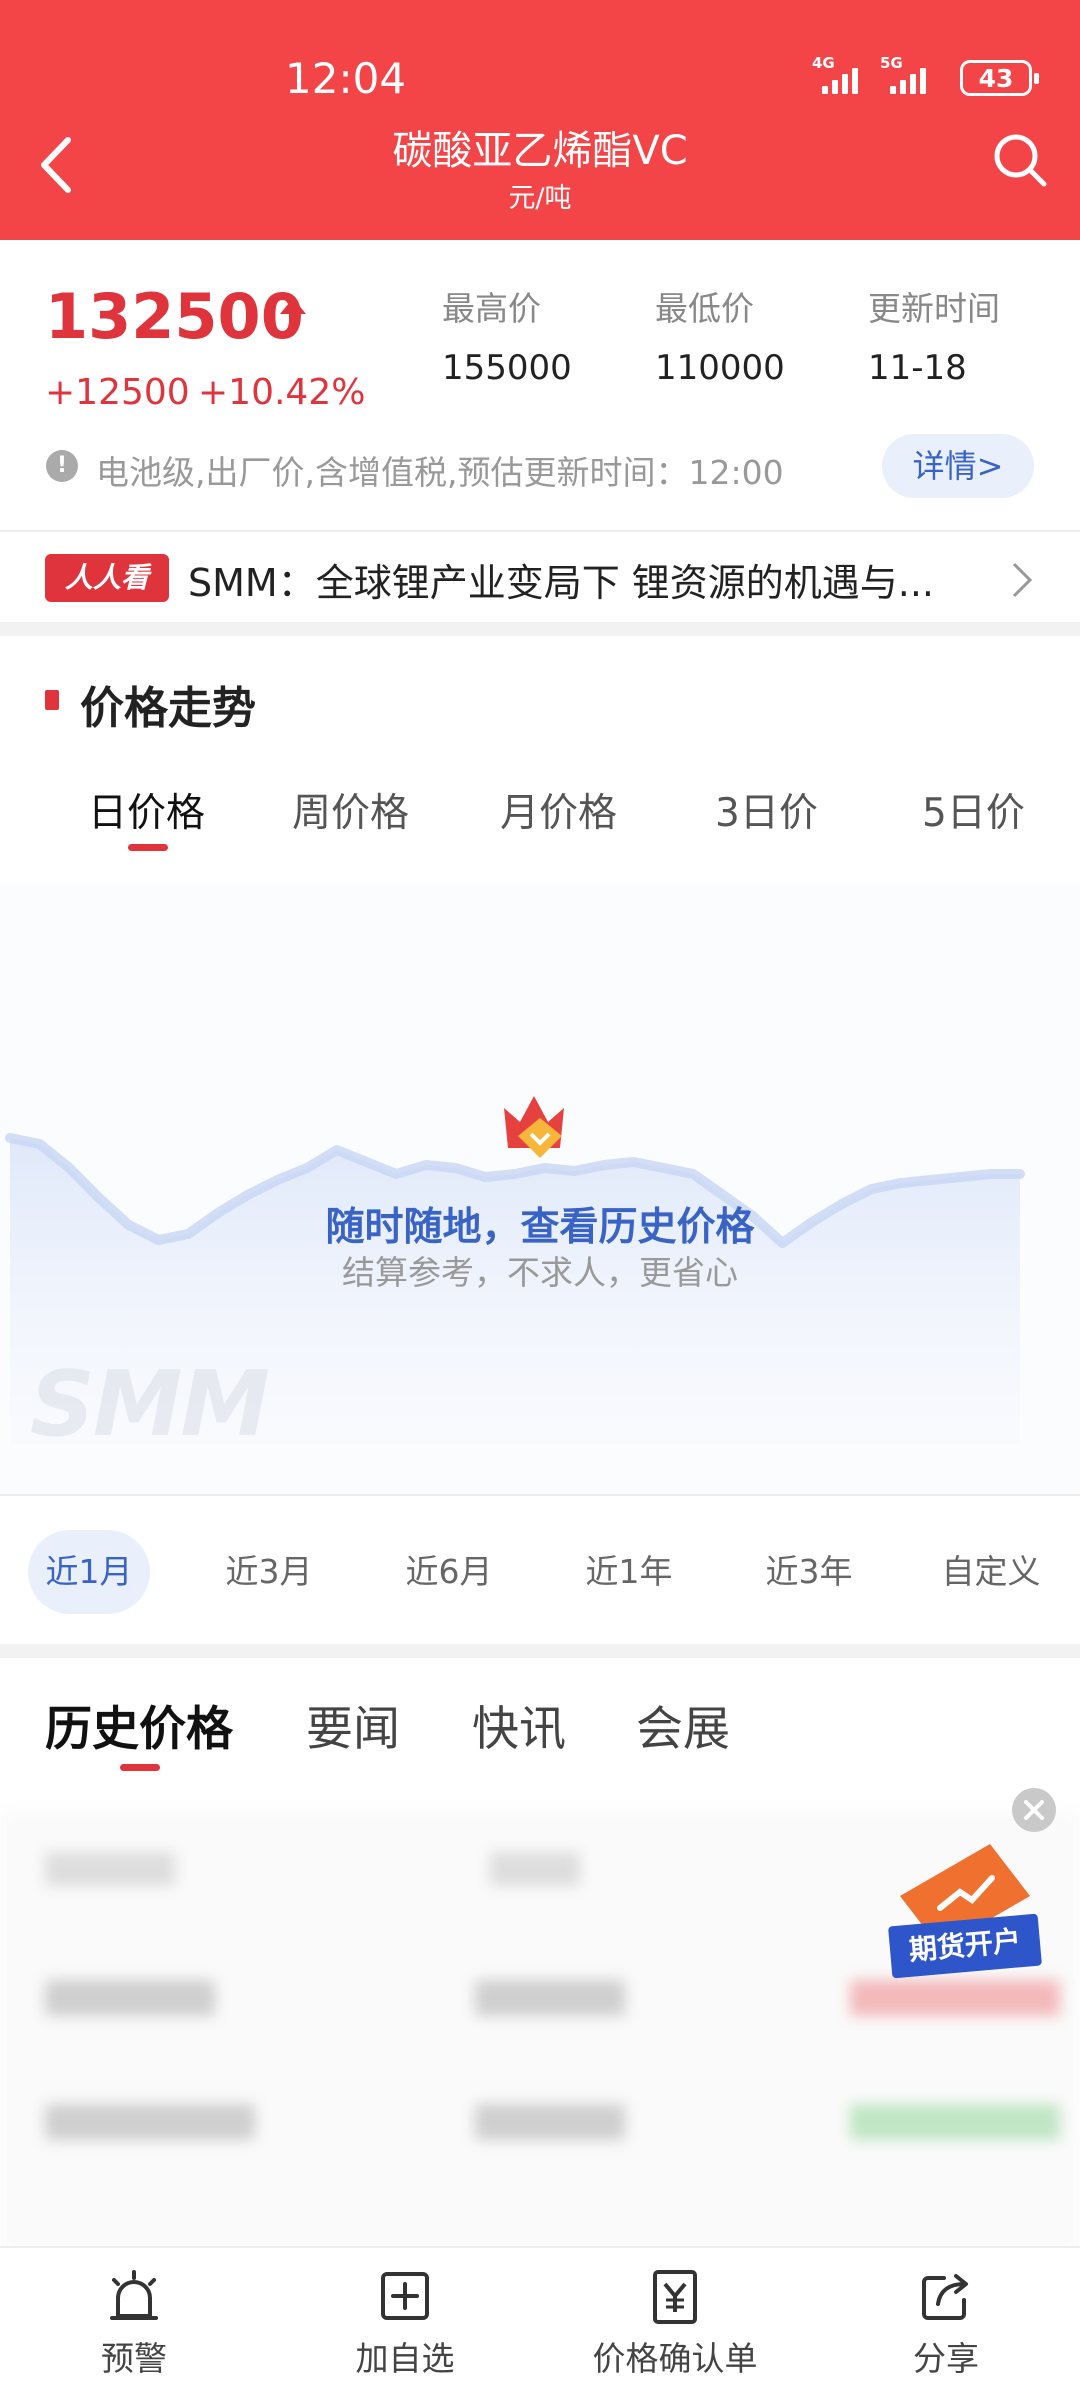  What do you see at coordinates (1020, 160) in the screenshot?
I see `search-icon` at bounding box center [1020, 160].